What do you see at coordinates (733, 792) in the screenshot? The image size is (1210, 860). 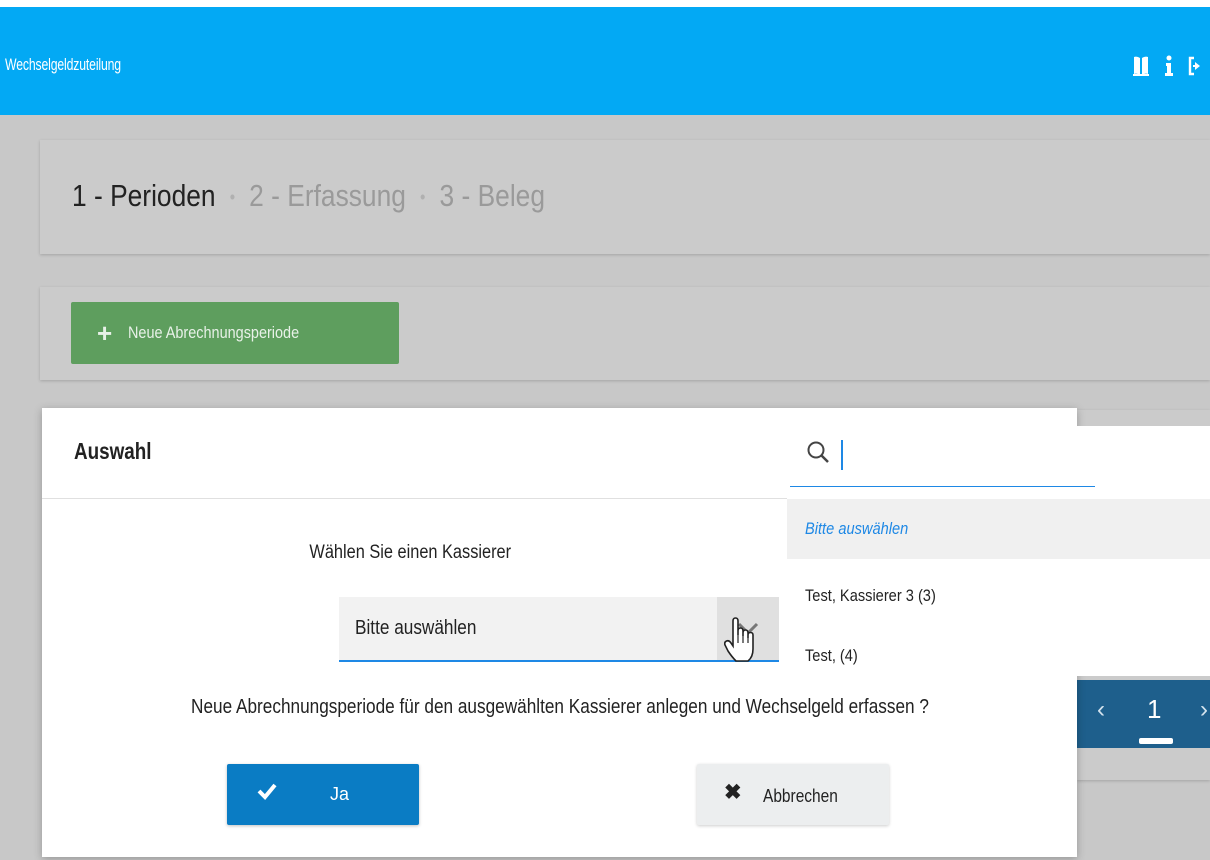 I see `close-icon: ✖` at bounding box center [733, 792].